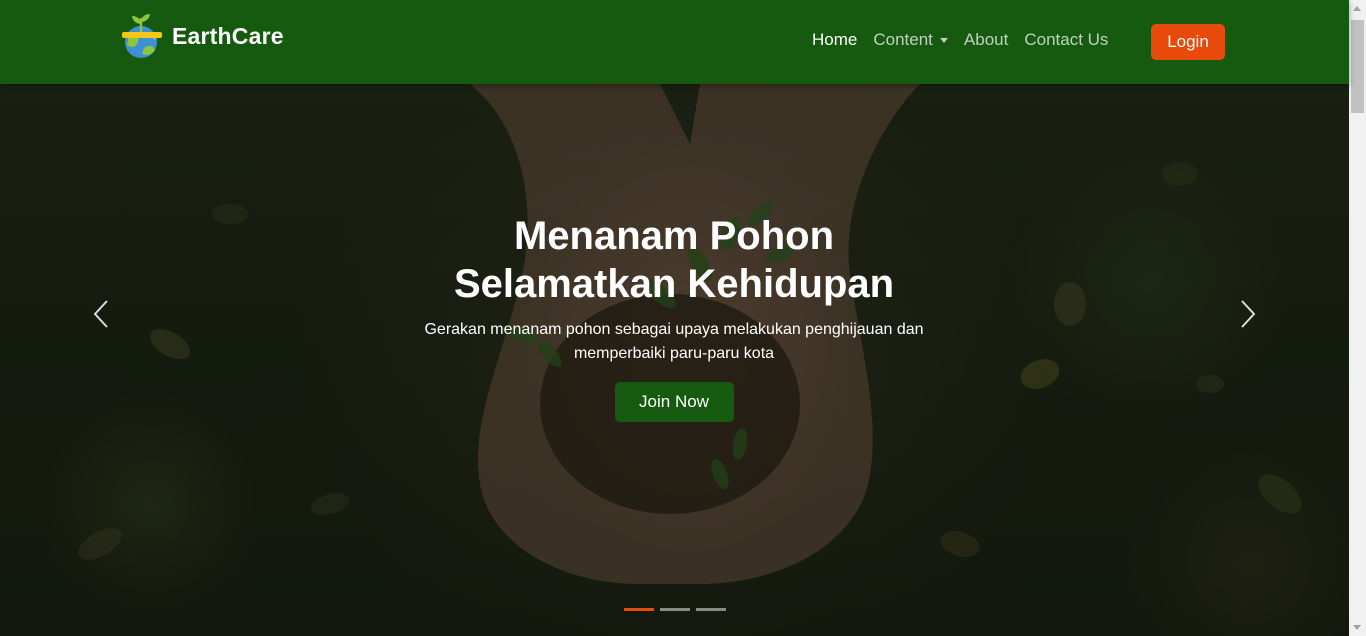 This screenshot has width=1366, height=636. I want to click on nav-links: Home Content About Contact Us, so click(968, 40).